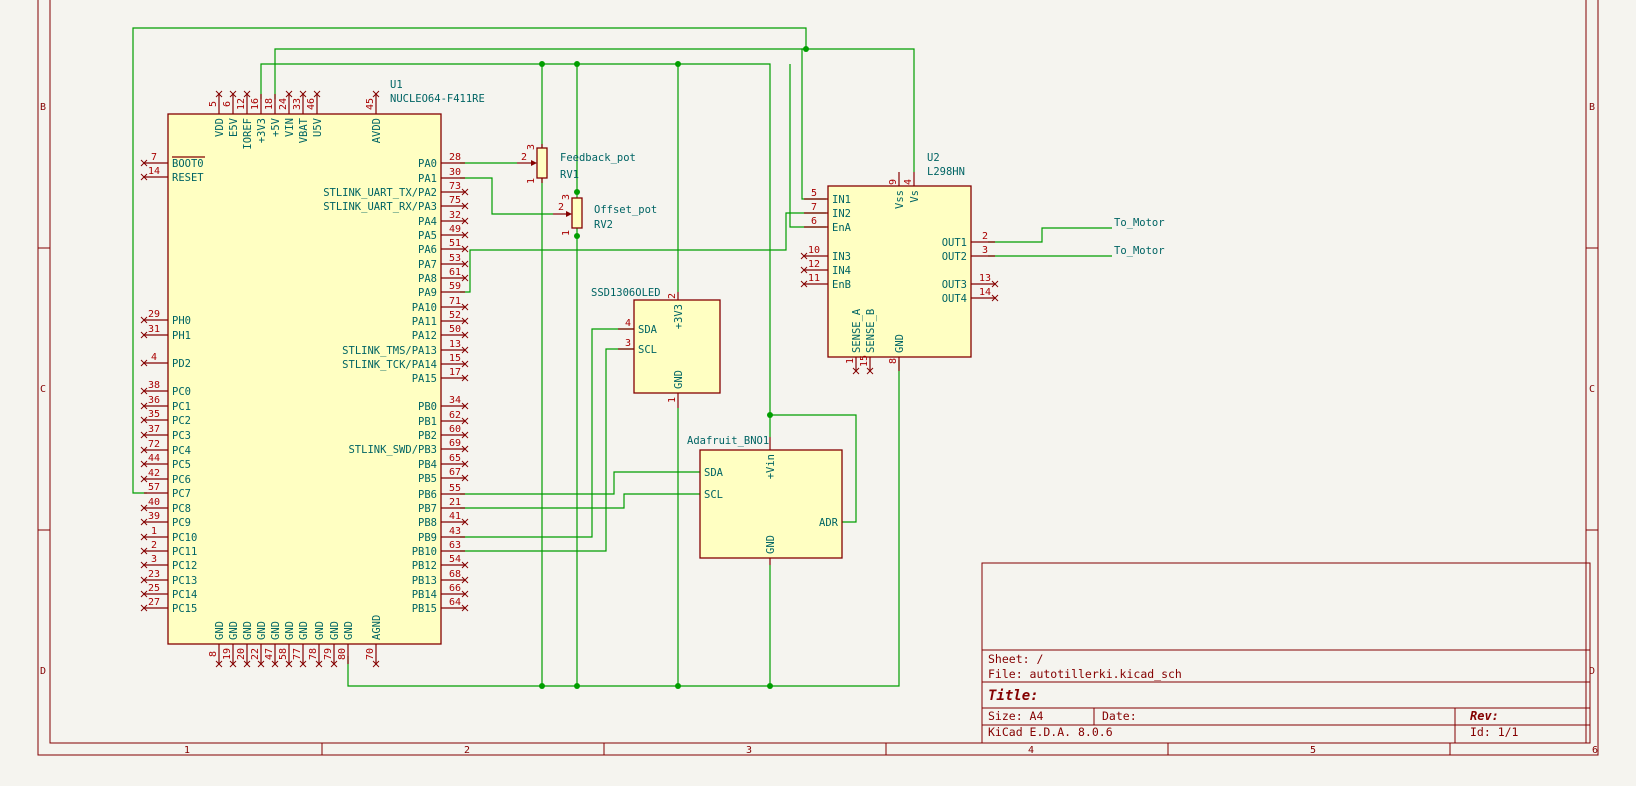 Image resolution: width=1636 pixels, height=786 pixels. I want to click on pin-number: 68, so click(455, 574).